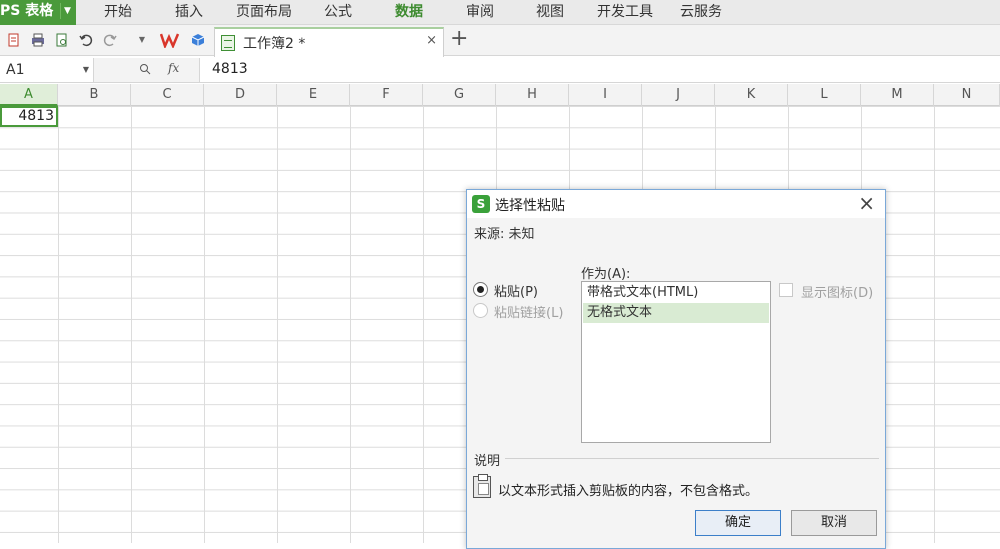 Image resolution: width=1000 pixels, height=549 pixels. What do you see at coordinates (29, 116) in the screenshot?
I see `cell-a1: 4813` at bounding box center [29, 116].